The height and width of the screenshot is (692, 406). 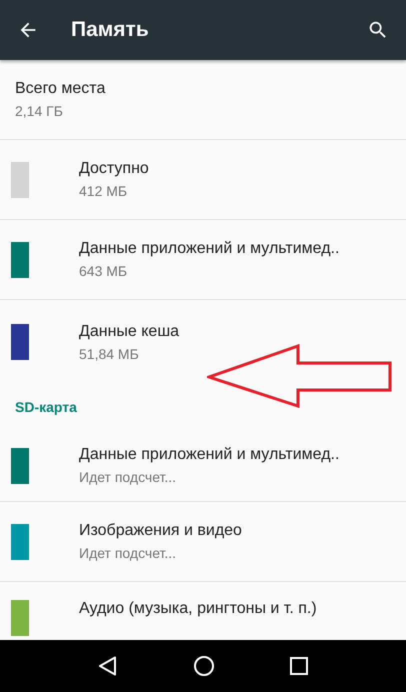 I want to click on item-size: 51,84 МБ, so click(x=109, y=354).